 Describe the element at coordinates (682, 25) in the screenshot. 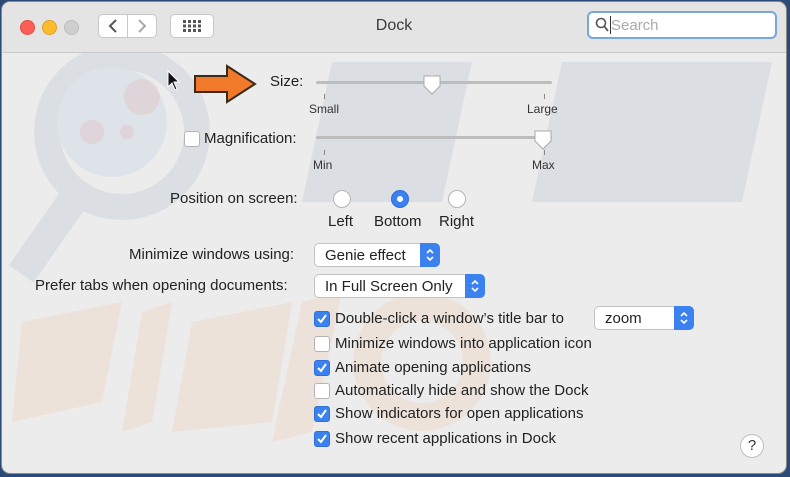

I see `search-field: Search` at that location.